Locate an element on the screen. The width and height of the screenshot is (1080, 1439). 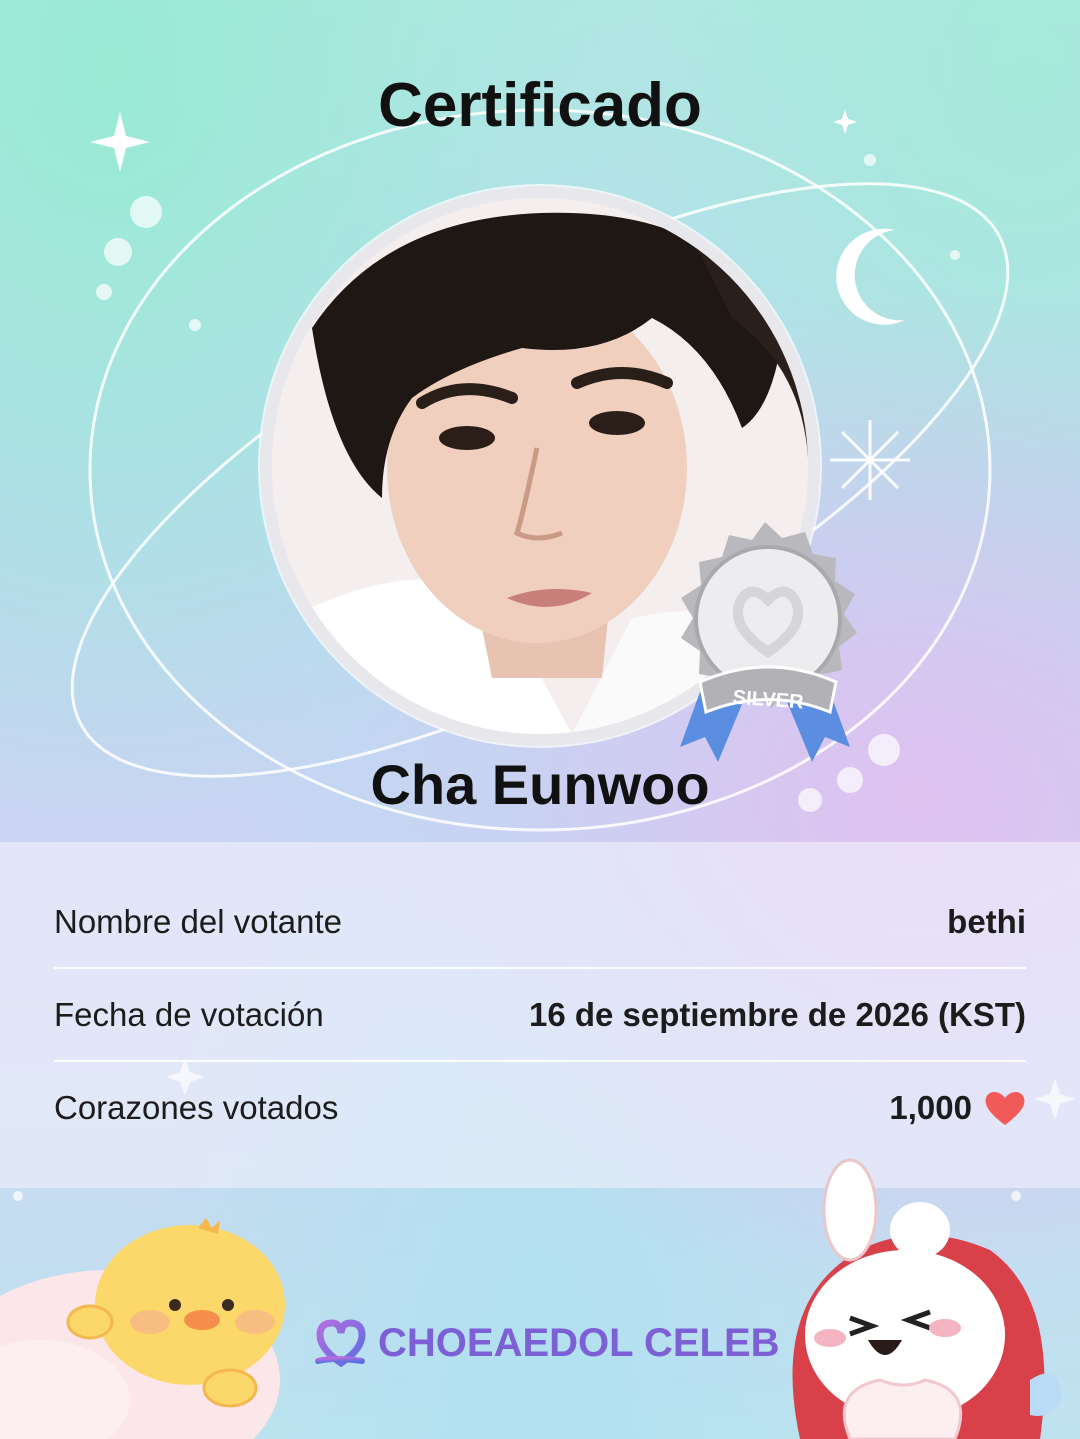
brand-logo: CHOEAEDOL CELEB is located at coordinates (546, 1343).